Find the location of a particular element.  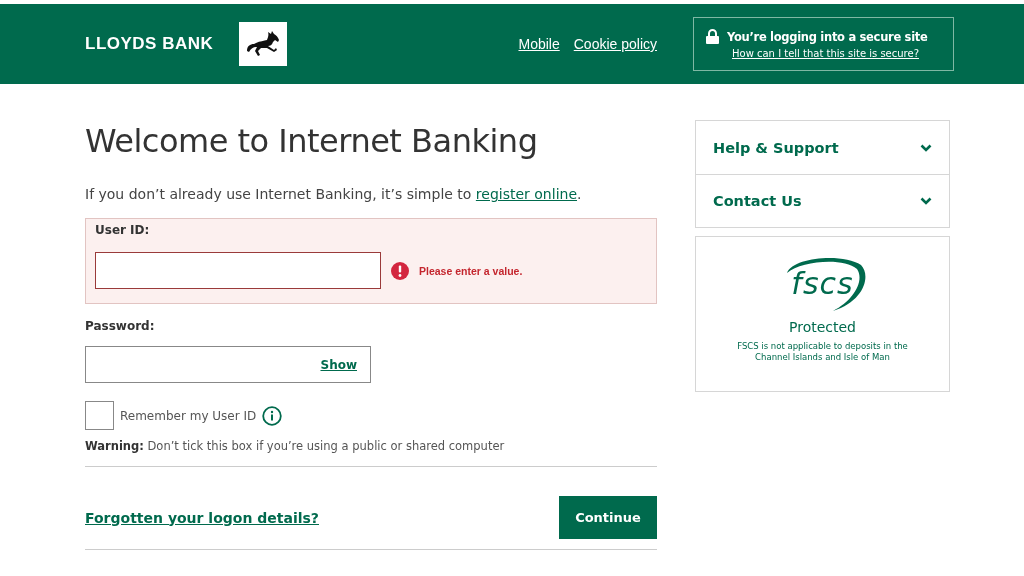

secure-info-link: How can I tell that this site is secure? is located at coordinates (842, 53).